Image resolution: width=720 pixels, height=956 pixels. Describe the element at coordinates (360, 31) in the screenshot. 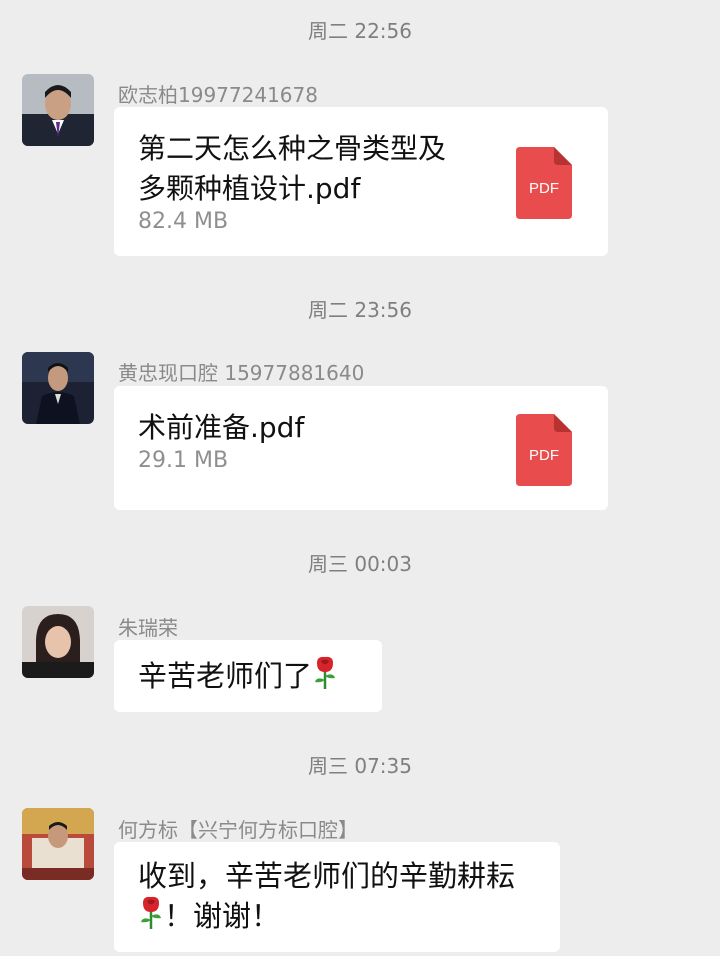

I see `timestamp: 周二 22:56` at that location.